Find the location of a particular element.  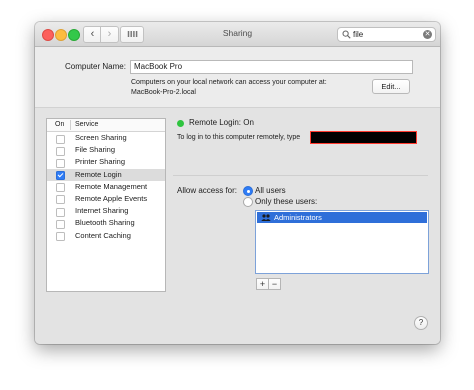

service-row: Content Caching is located at coordinates (106, 236).